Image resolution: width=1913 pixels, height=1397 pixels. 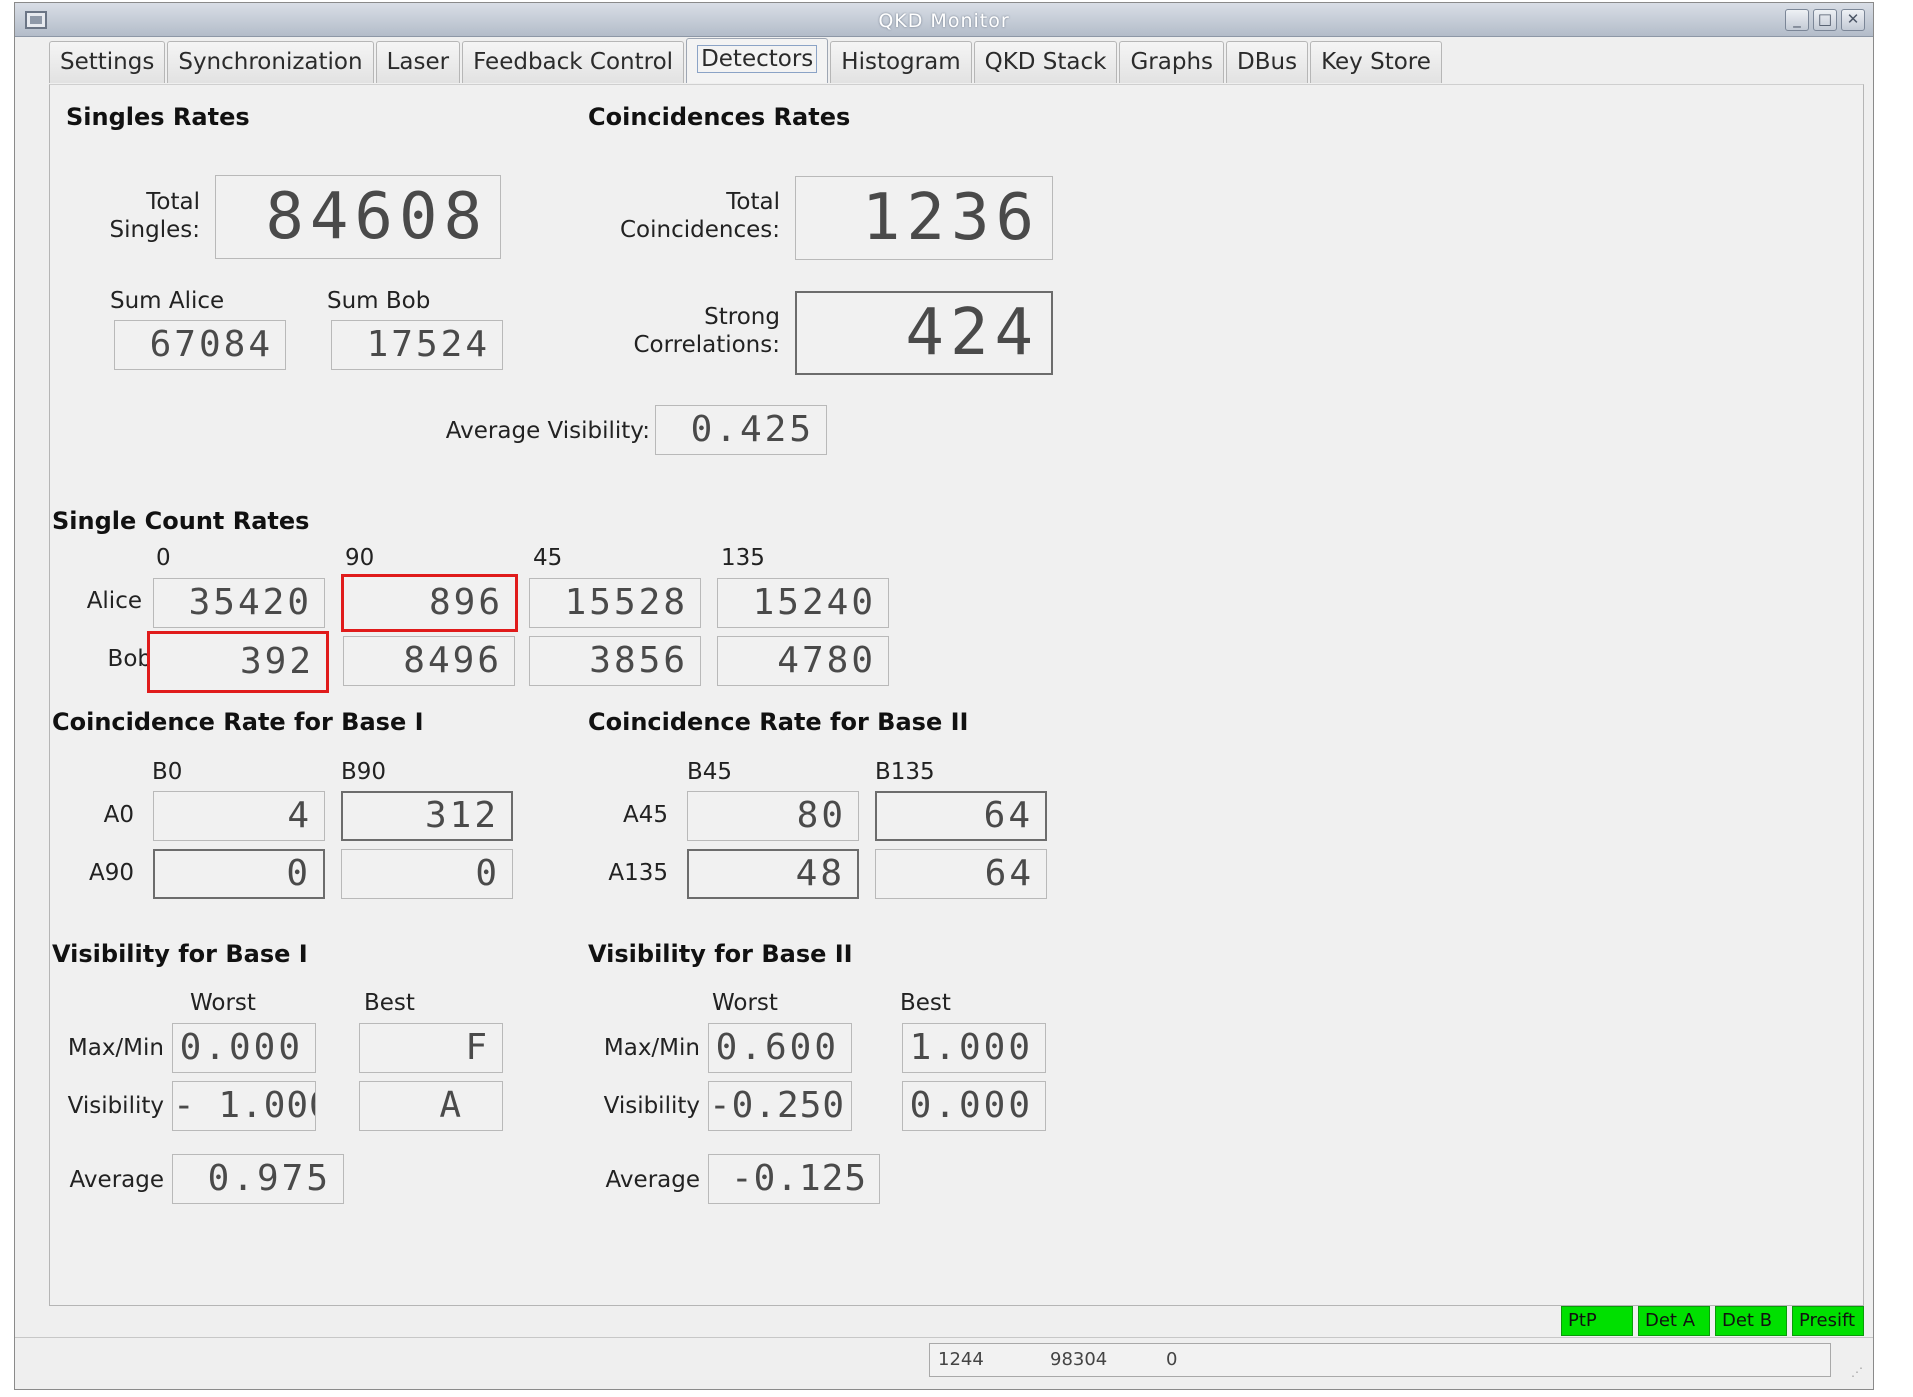 What do you see at coordinates (154, 230) in the screenshot?
I see `total-singles-label-2: Singles:` at bounding box center [154, 230].